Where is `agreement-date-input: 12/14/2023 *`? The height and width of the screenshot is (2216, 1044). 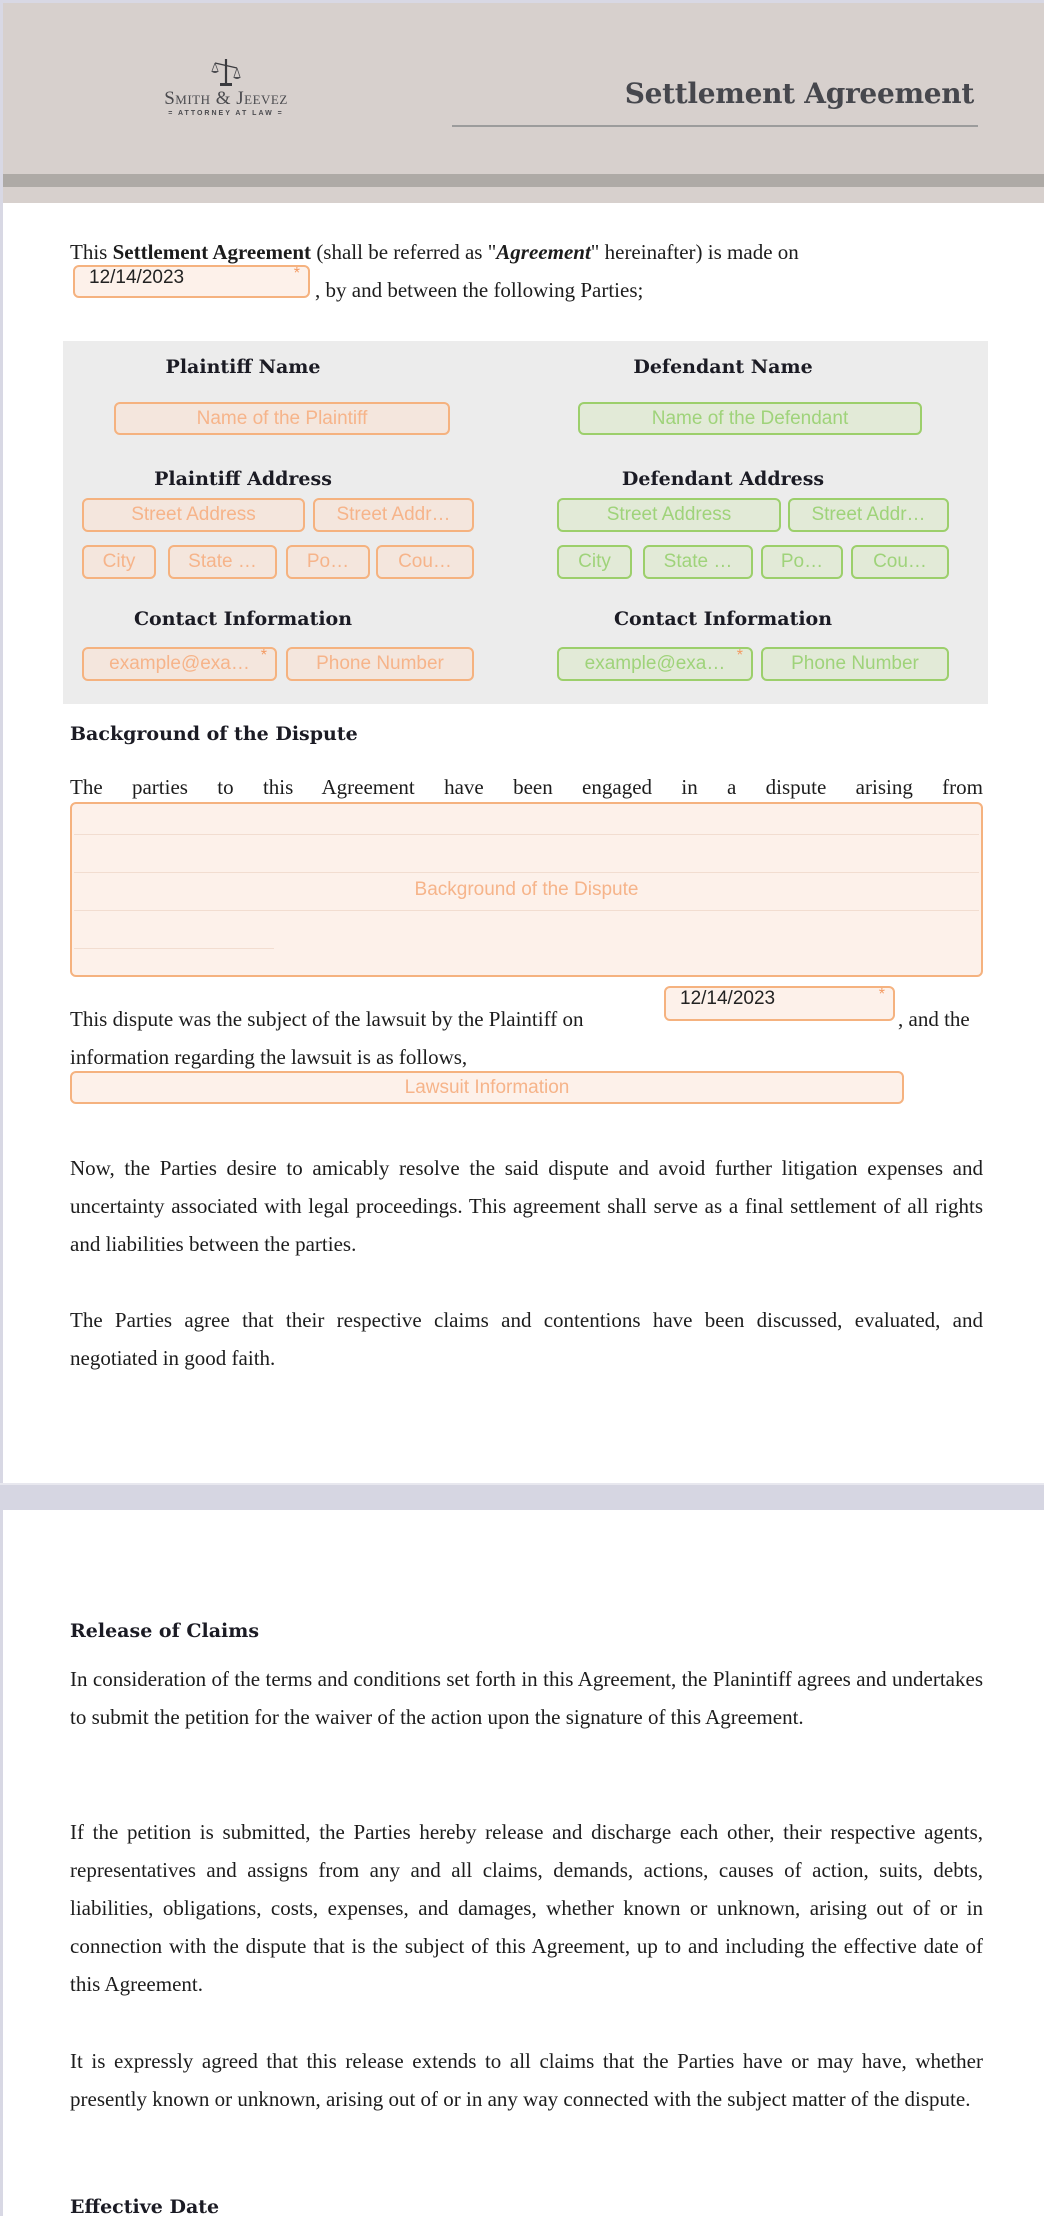 agreement-date-input: 12/14/2023 * is located at coordinates (191, 281).